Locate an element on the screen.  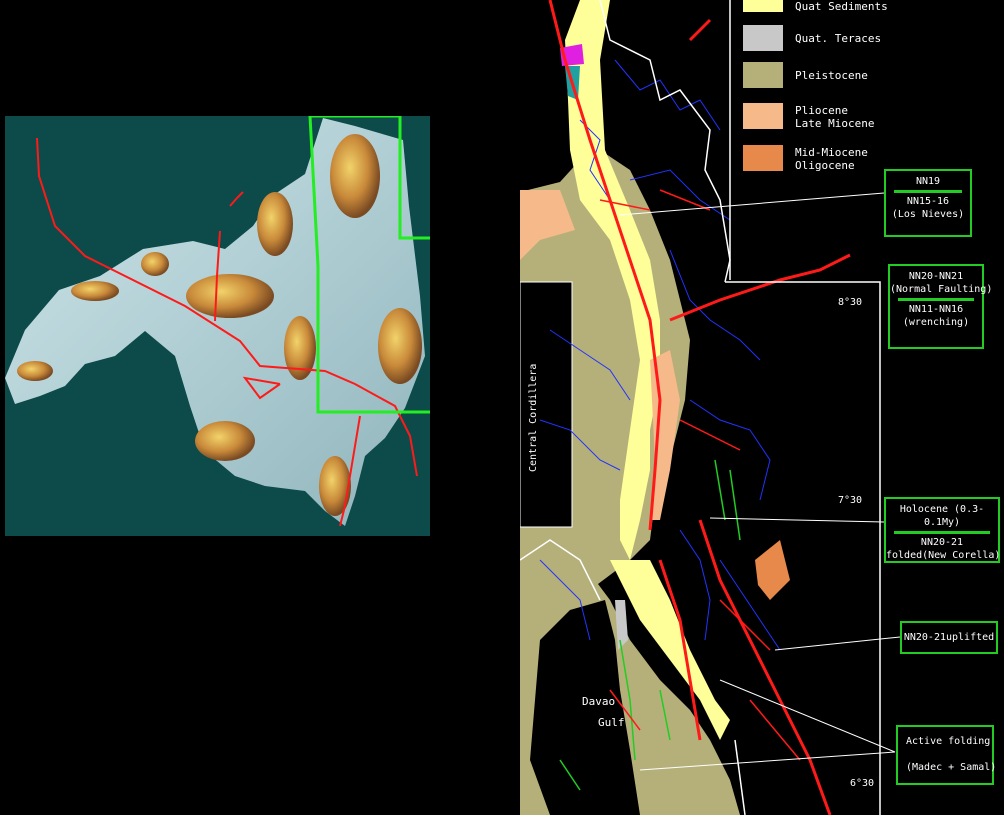
annotation-box-active-folding: Active folding (Madec + Samal) is located at coordinates (946, 755).